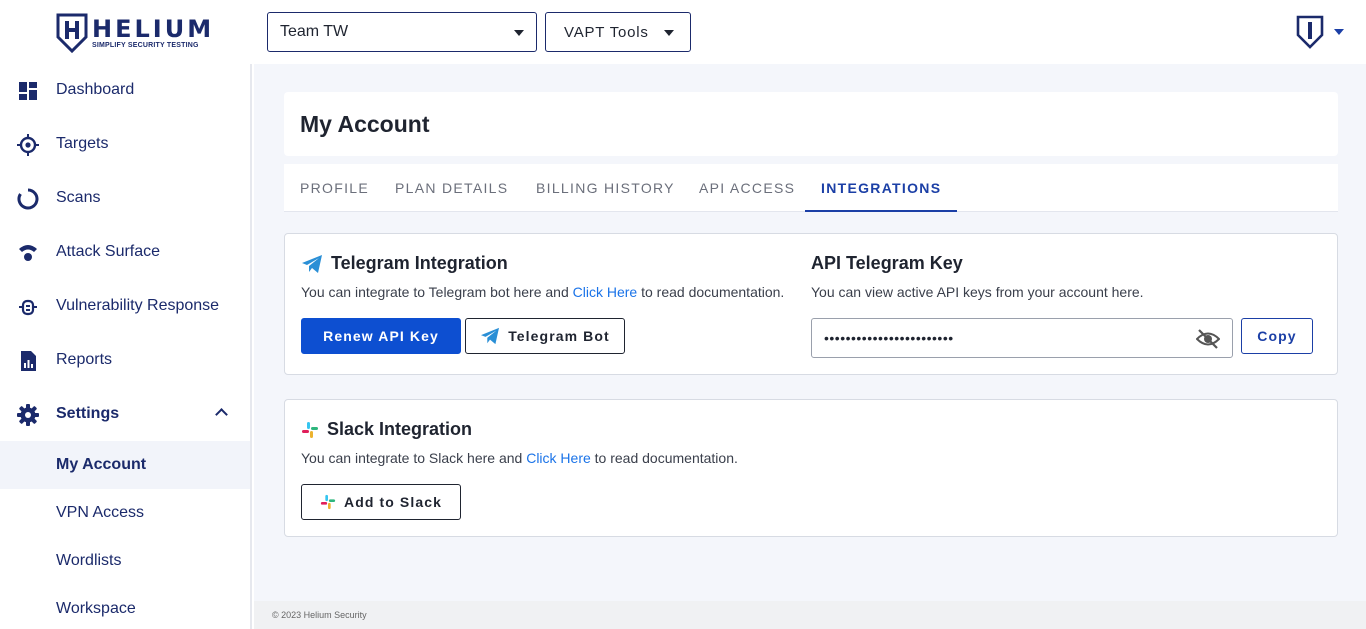  What do you see at coordinates (319, 615) in the screenshot?
I see `copyright-text: © 2023 Helium Security` at bounding box center [319, 615].